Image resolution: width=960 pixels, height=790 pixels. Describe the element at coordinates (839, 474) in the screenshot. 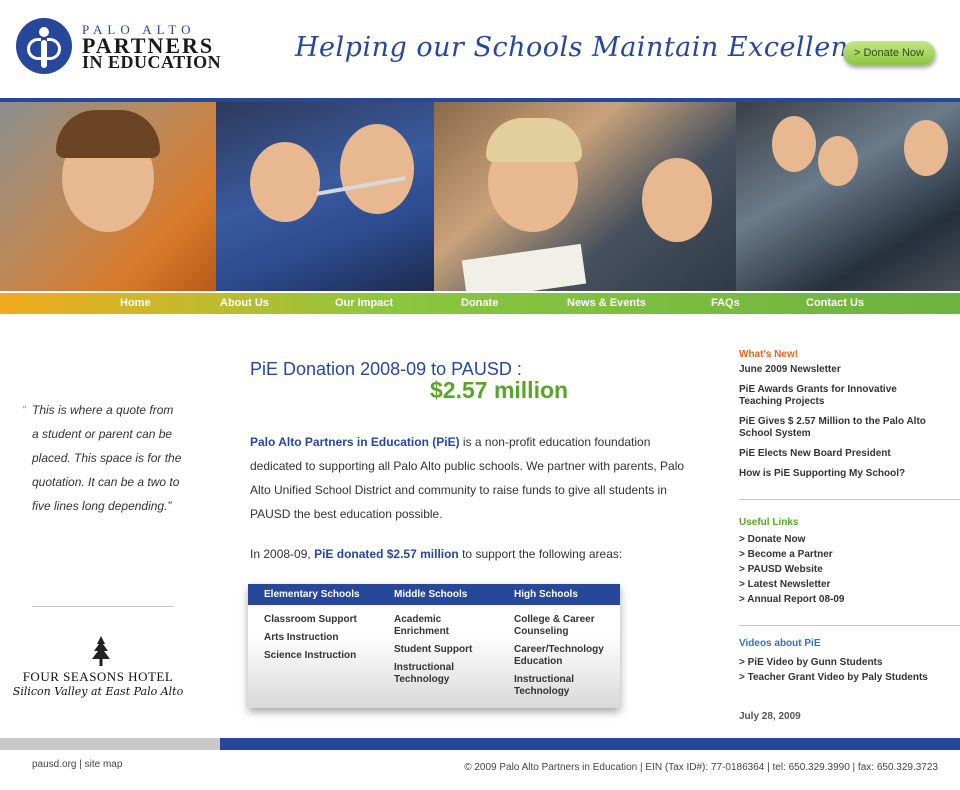

I see `news-item: How is PiE Supporting My School?` at that location.